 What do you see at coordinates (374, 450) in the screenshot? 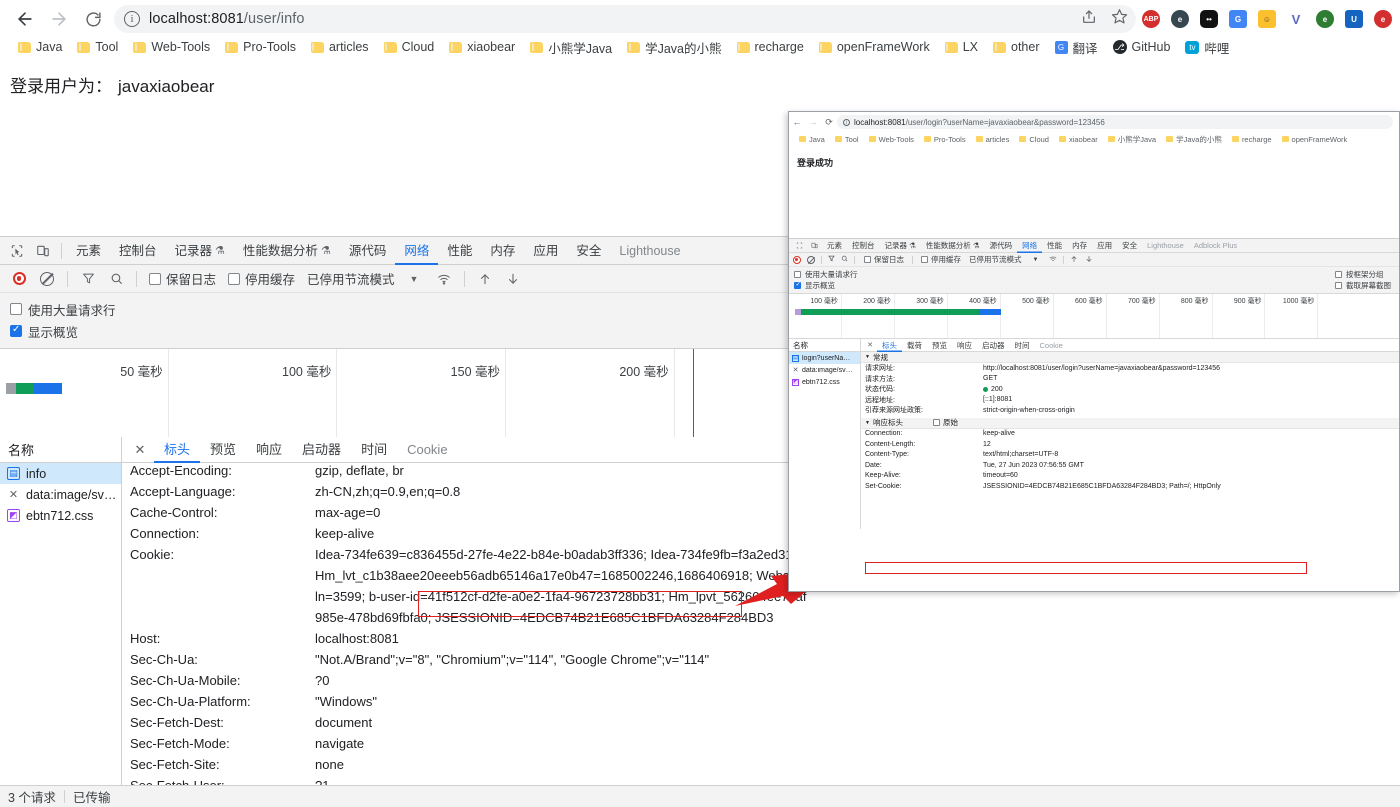
I see `detail-tab-4: 时间` at bounding box center [374, 450].